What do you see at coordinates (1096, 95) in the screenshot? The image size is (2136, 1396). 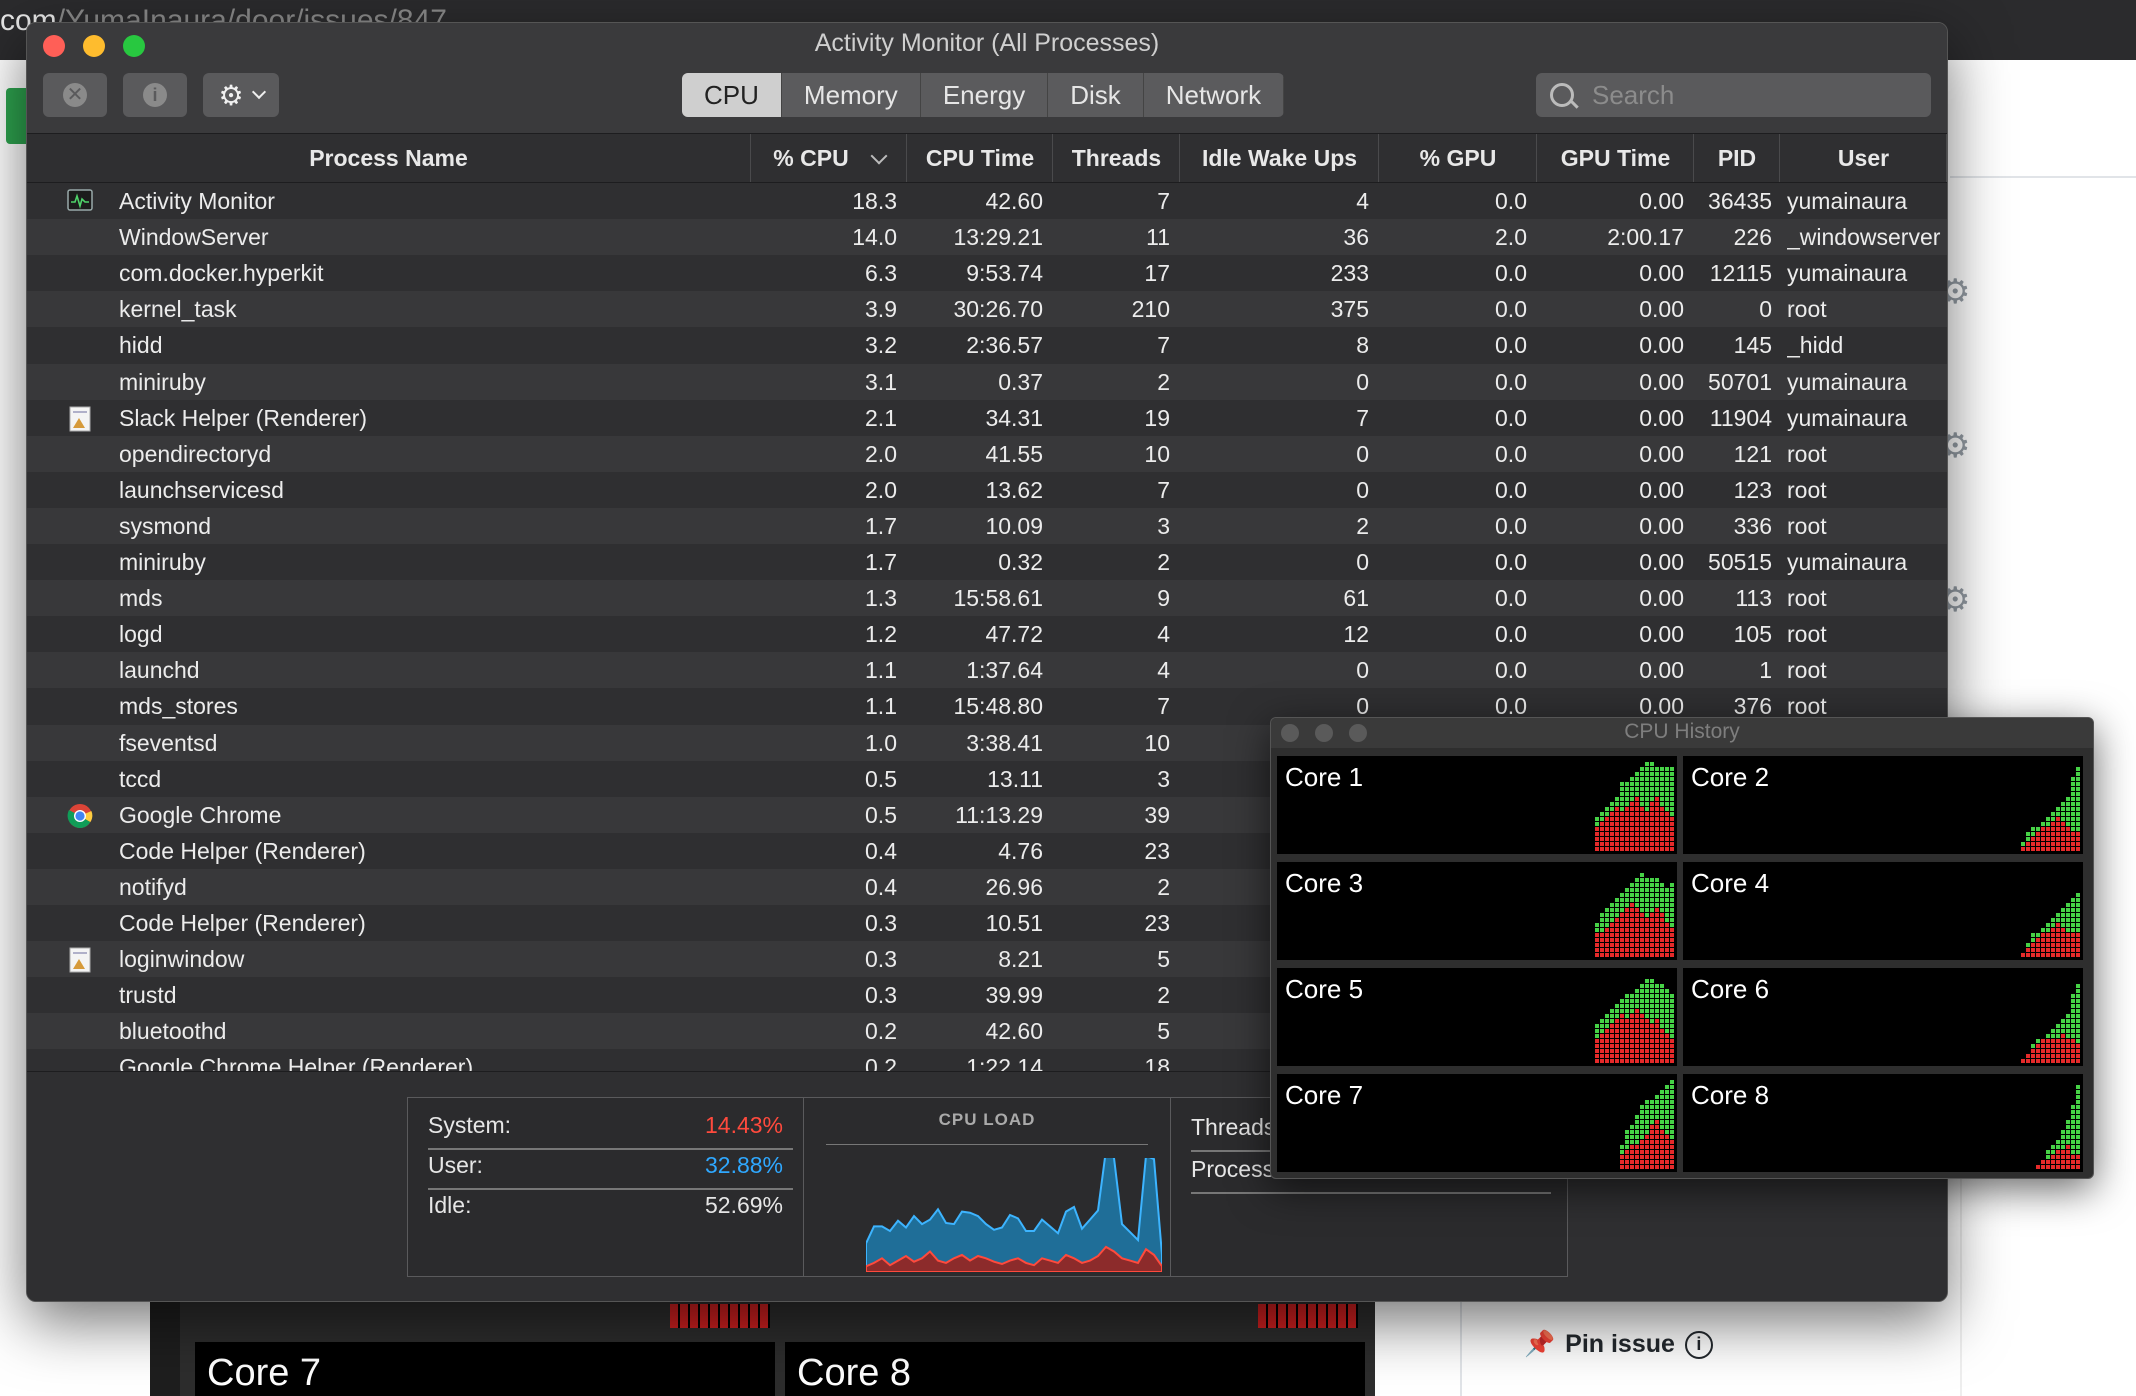 I see `tab-disk: Disk` at bounding box center [1096, 95].